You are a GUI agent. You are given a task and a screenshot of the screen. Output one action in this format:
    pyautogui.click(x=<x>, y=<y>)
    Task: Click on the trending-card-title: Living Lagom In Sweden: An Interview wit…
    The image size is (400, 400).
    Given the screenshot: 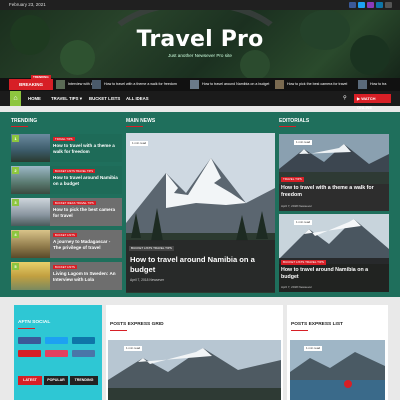 What is the action you would take?
    pyautogui.click(x=86, y=277)
    